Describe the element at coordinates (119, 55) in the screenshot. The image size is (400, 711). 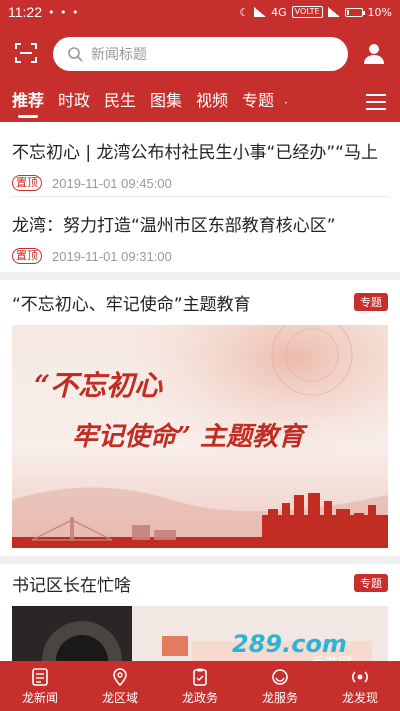
I see `search-placeholder: 新闻标题` at that location.